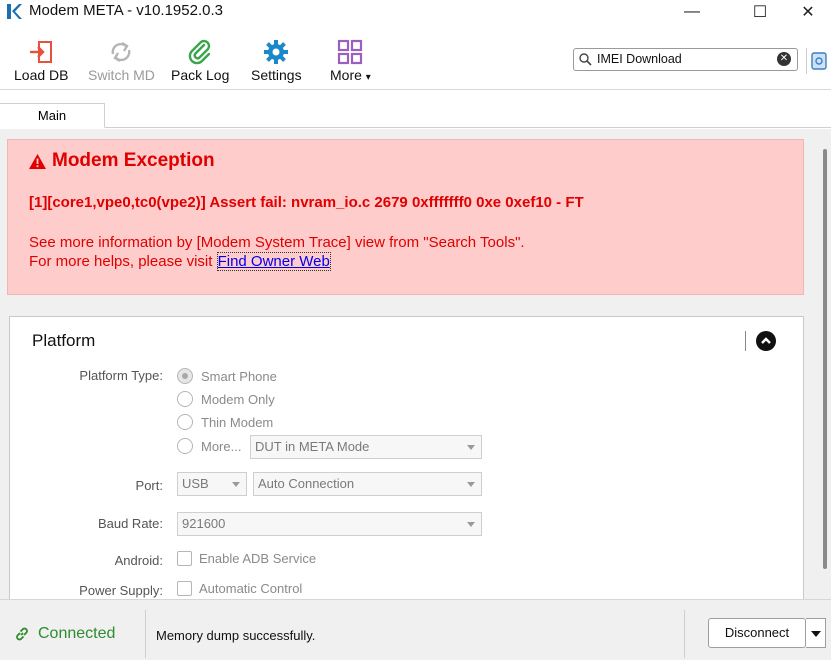 The width and height of the screenshot is (831, 660). I want to click on vertical-scrollbar, so click(826, 364).